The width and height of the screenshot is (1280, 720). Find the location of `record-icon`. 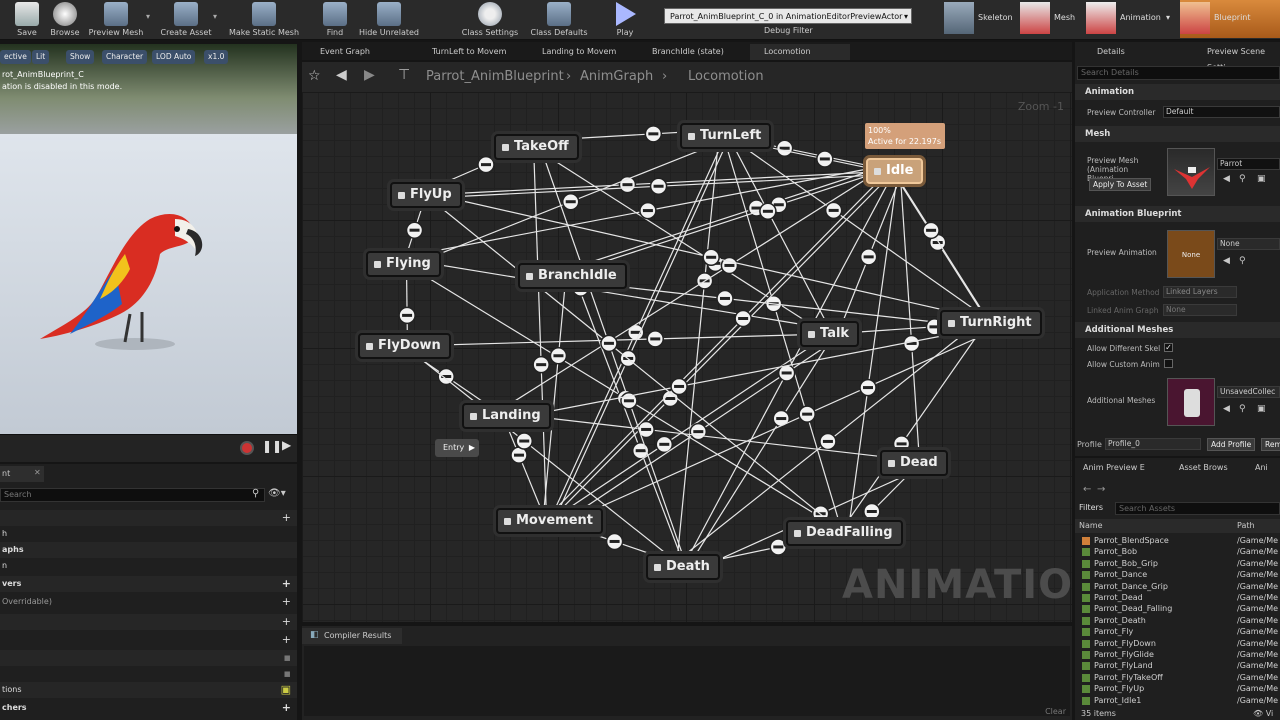

record-icon is located at coordinates (247, 448).